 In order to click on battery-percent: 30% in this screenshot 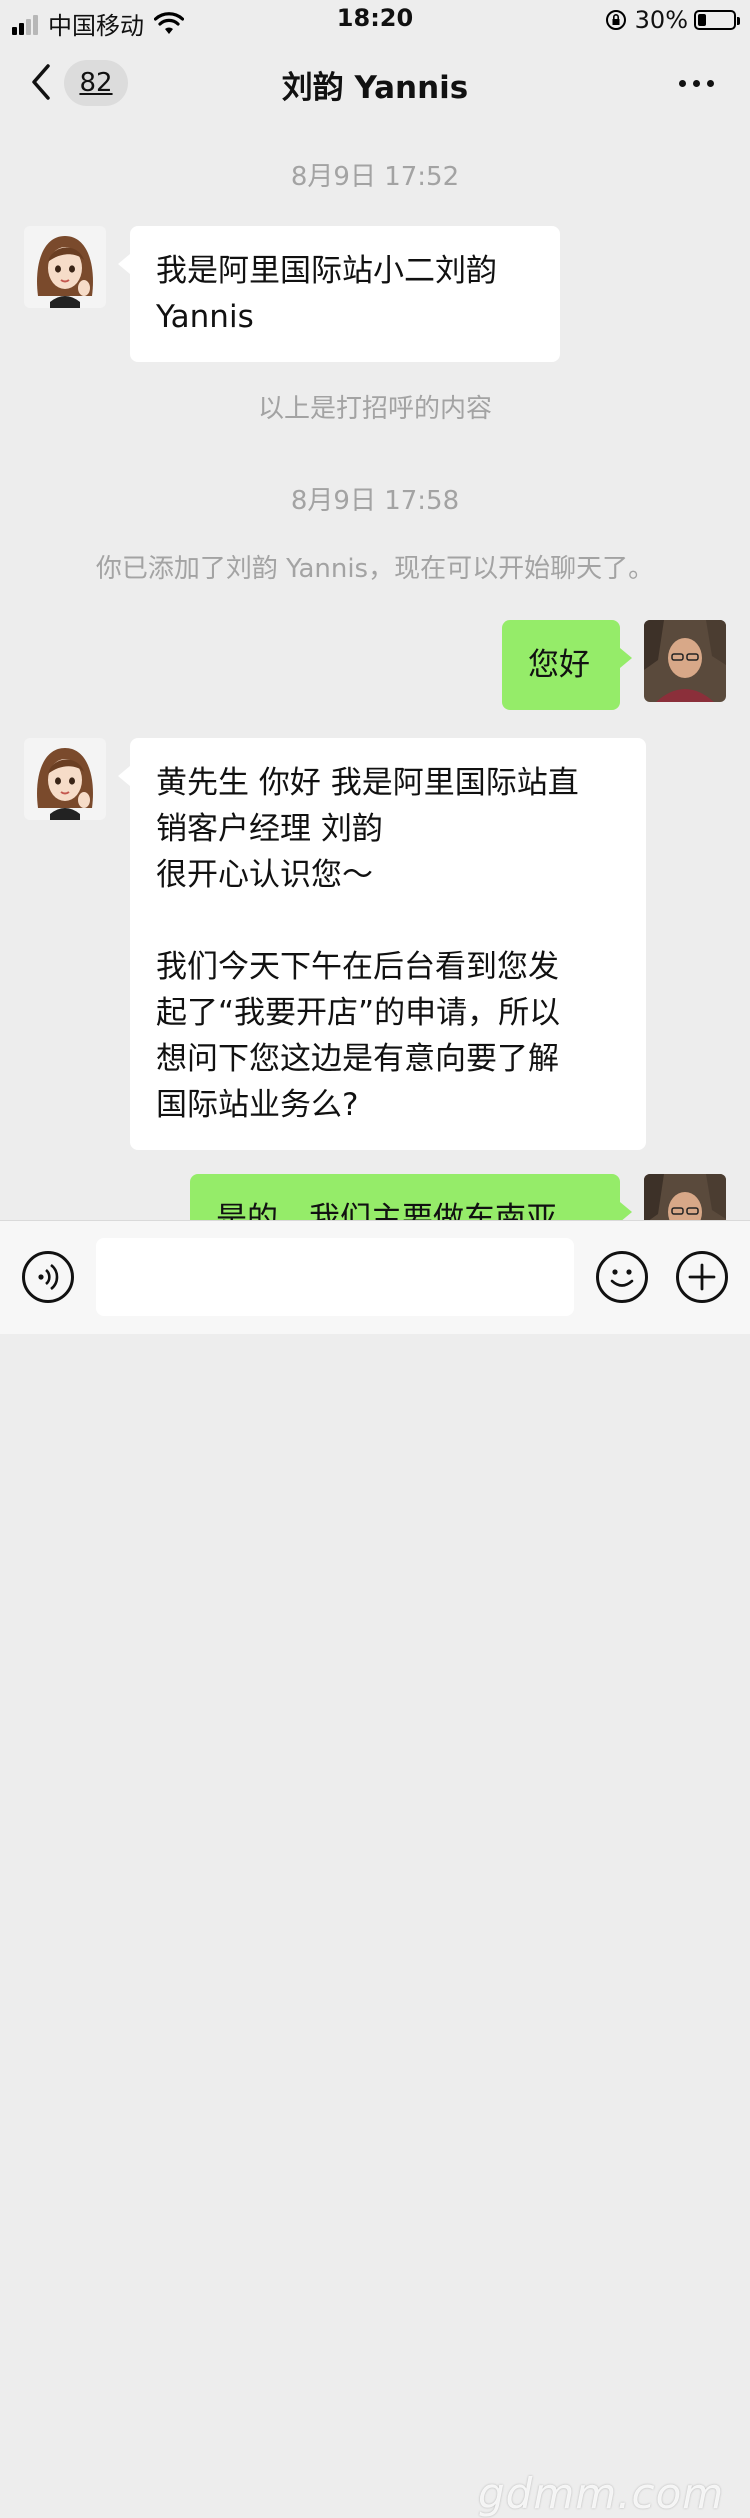, I will do `click(661, 20)`.